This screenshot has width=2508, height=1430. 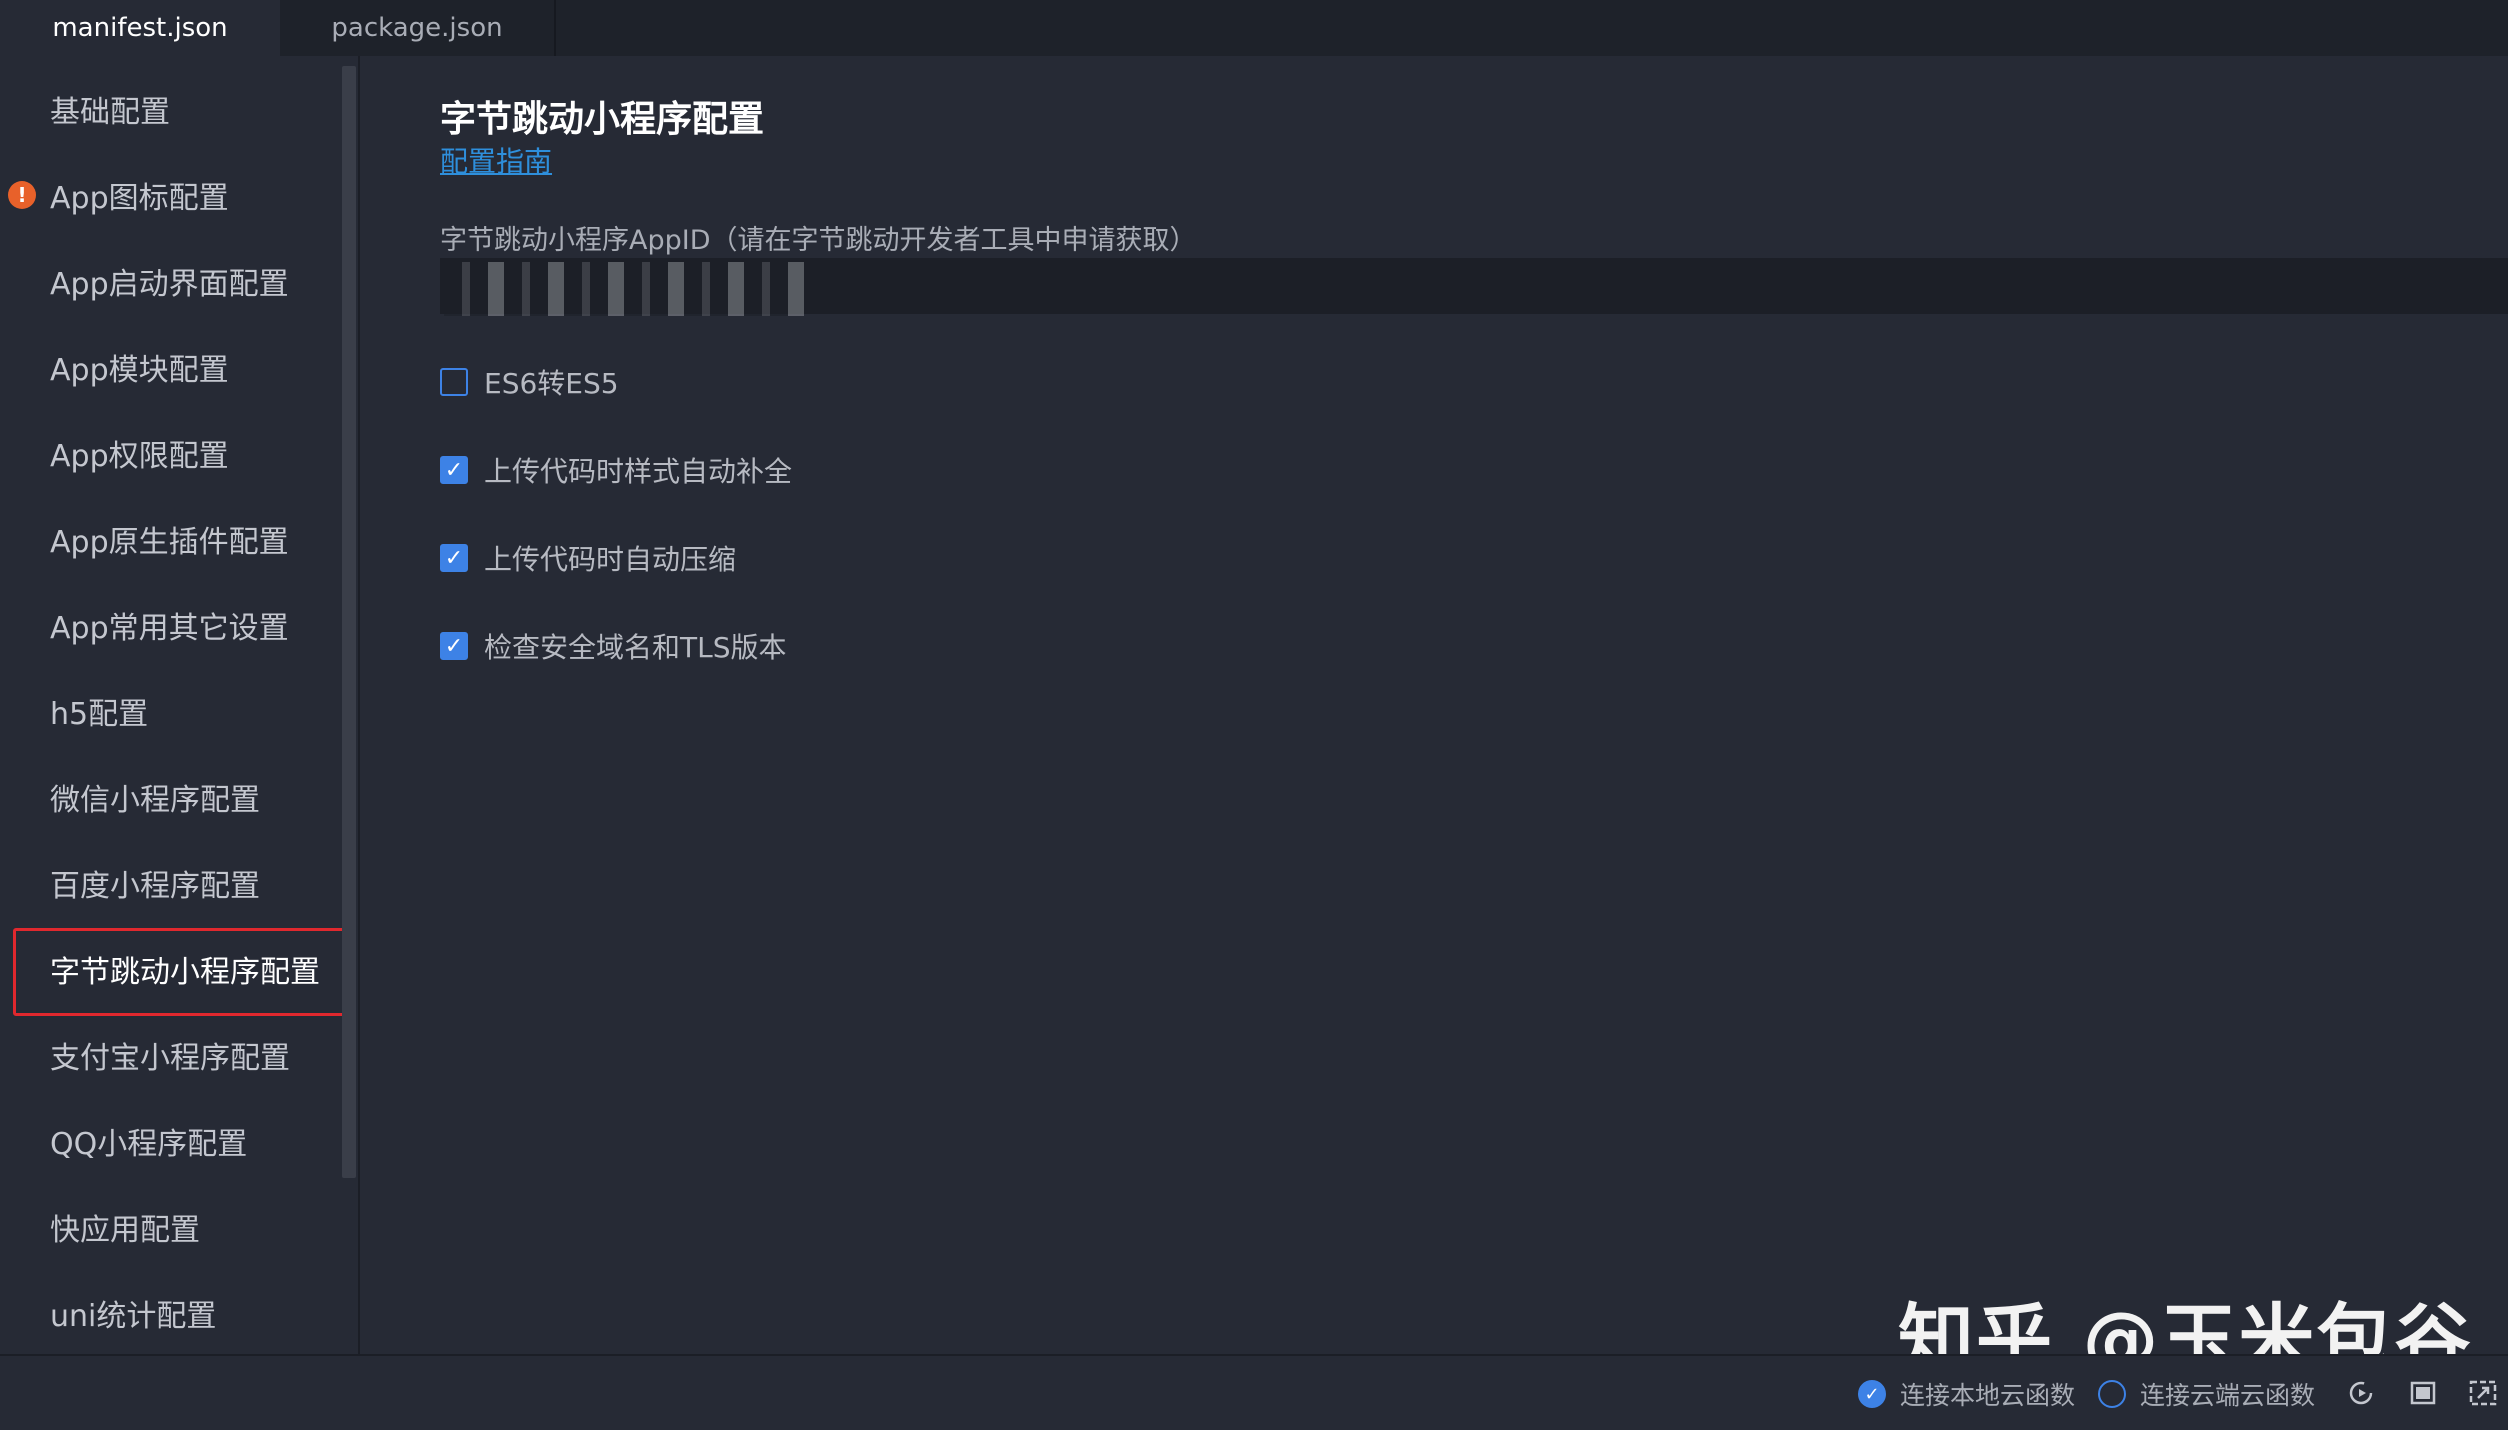 I want to click on sidebar-item-alipay-mp: 支付宝小程序配置, so click(x=171, y=1055).